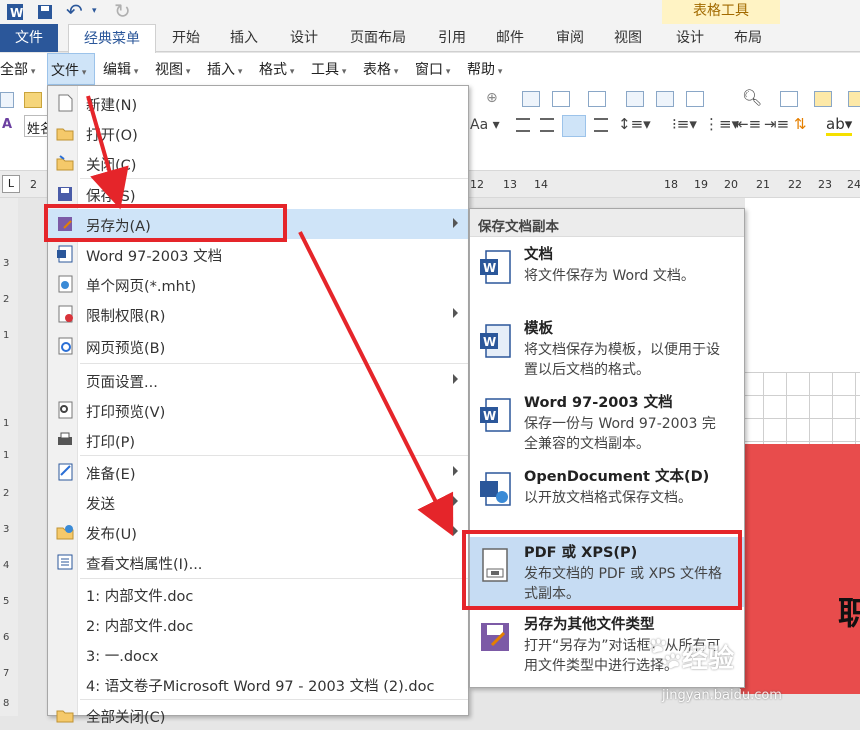 The image size is (860, 730). Describe the element at coordinates (6, 565) in the screenshot. I see `vruler-tick: 4` at that location.